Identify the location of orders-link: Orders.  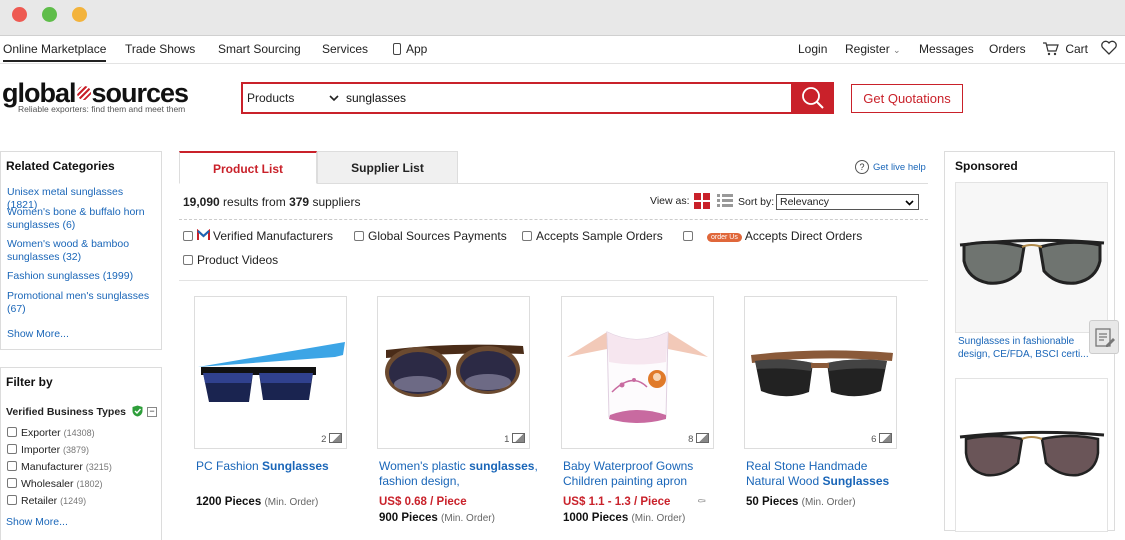
(1007, 49).